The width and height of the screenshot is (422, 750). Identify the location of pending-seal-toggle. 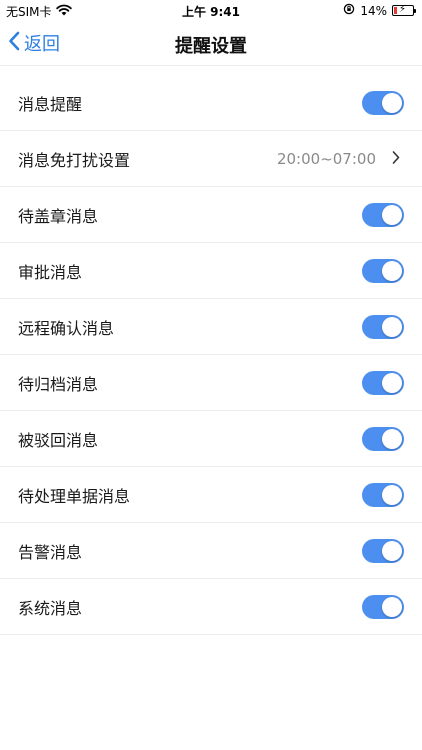
(383, 214).